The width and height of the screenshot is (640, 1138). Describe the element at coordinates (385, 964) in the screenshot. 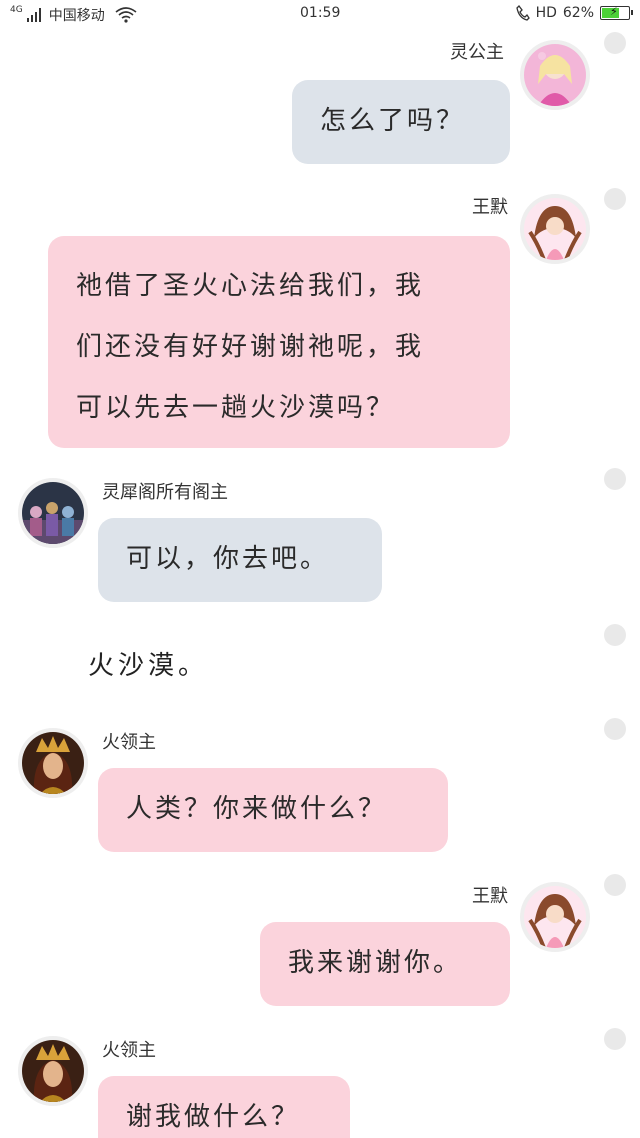

I see `message-bubble: 我来谢谢你。` at that location.